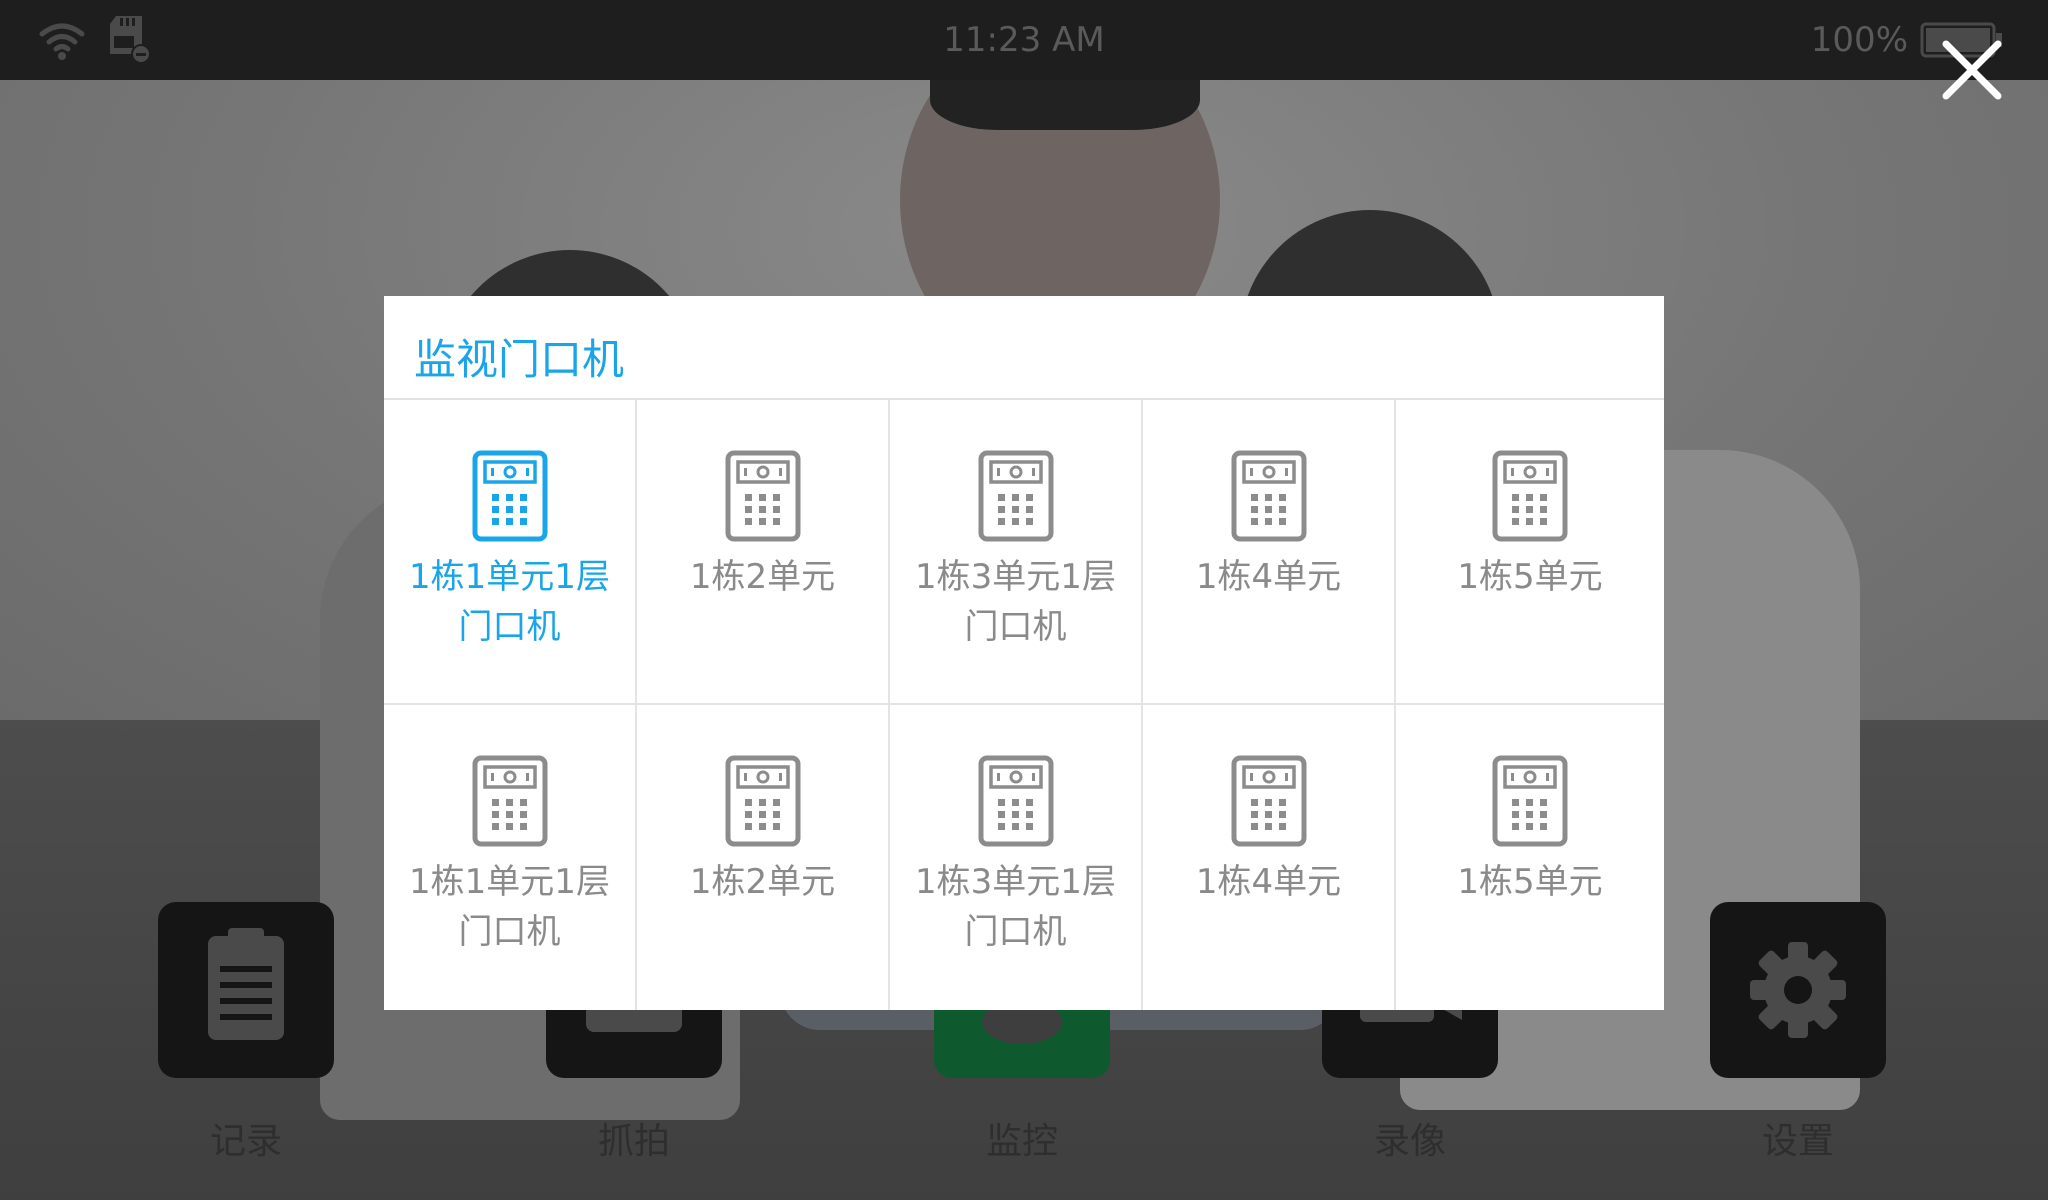  I want to click on status-time: 11:23 AM, so click(1024, 40).